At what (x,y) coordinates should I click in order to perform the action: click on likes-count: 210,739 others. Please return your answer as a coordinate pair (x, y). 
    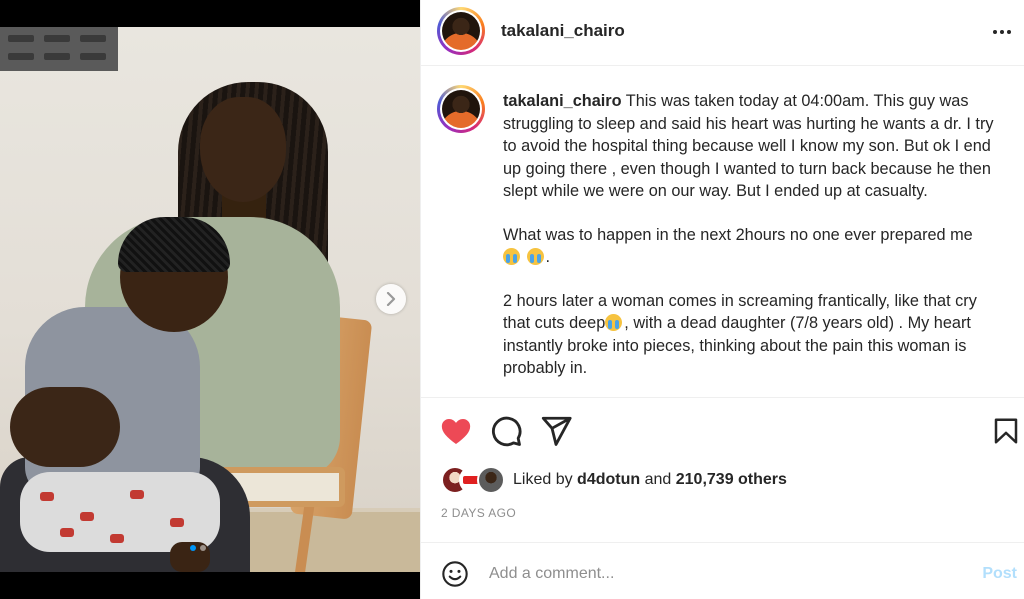
    Looking at the image, I should click on (731, 479).